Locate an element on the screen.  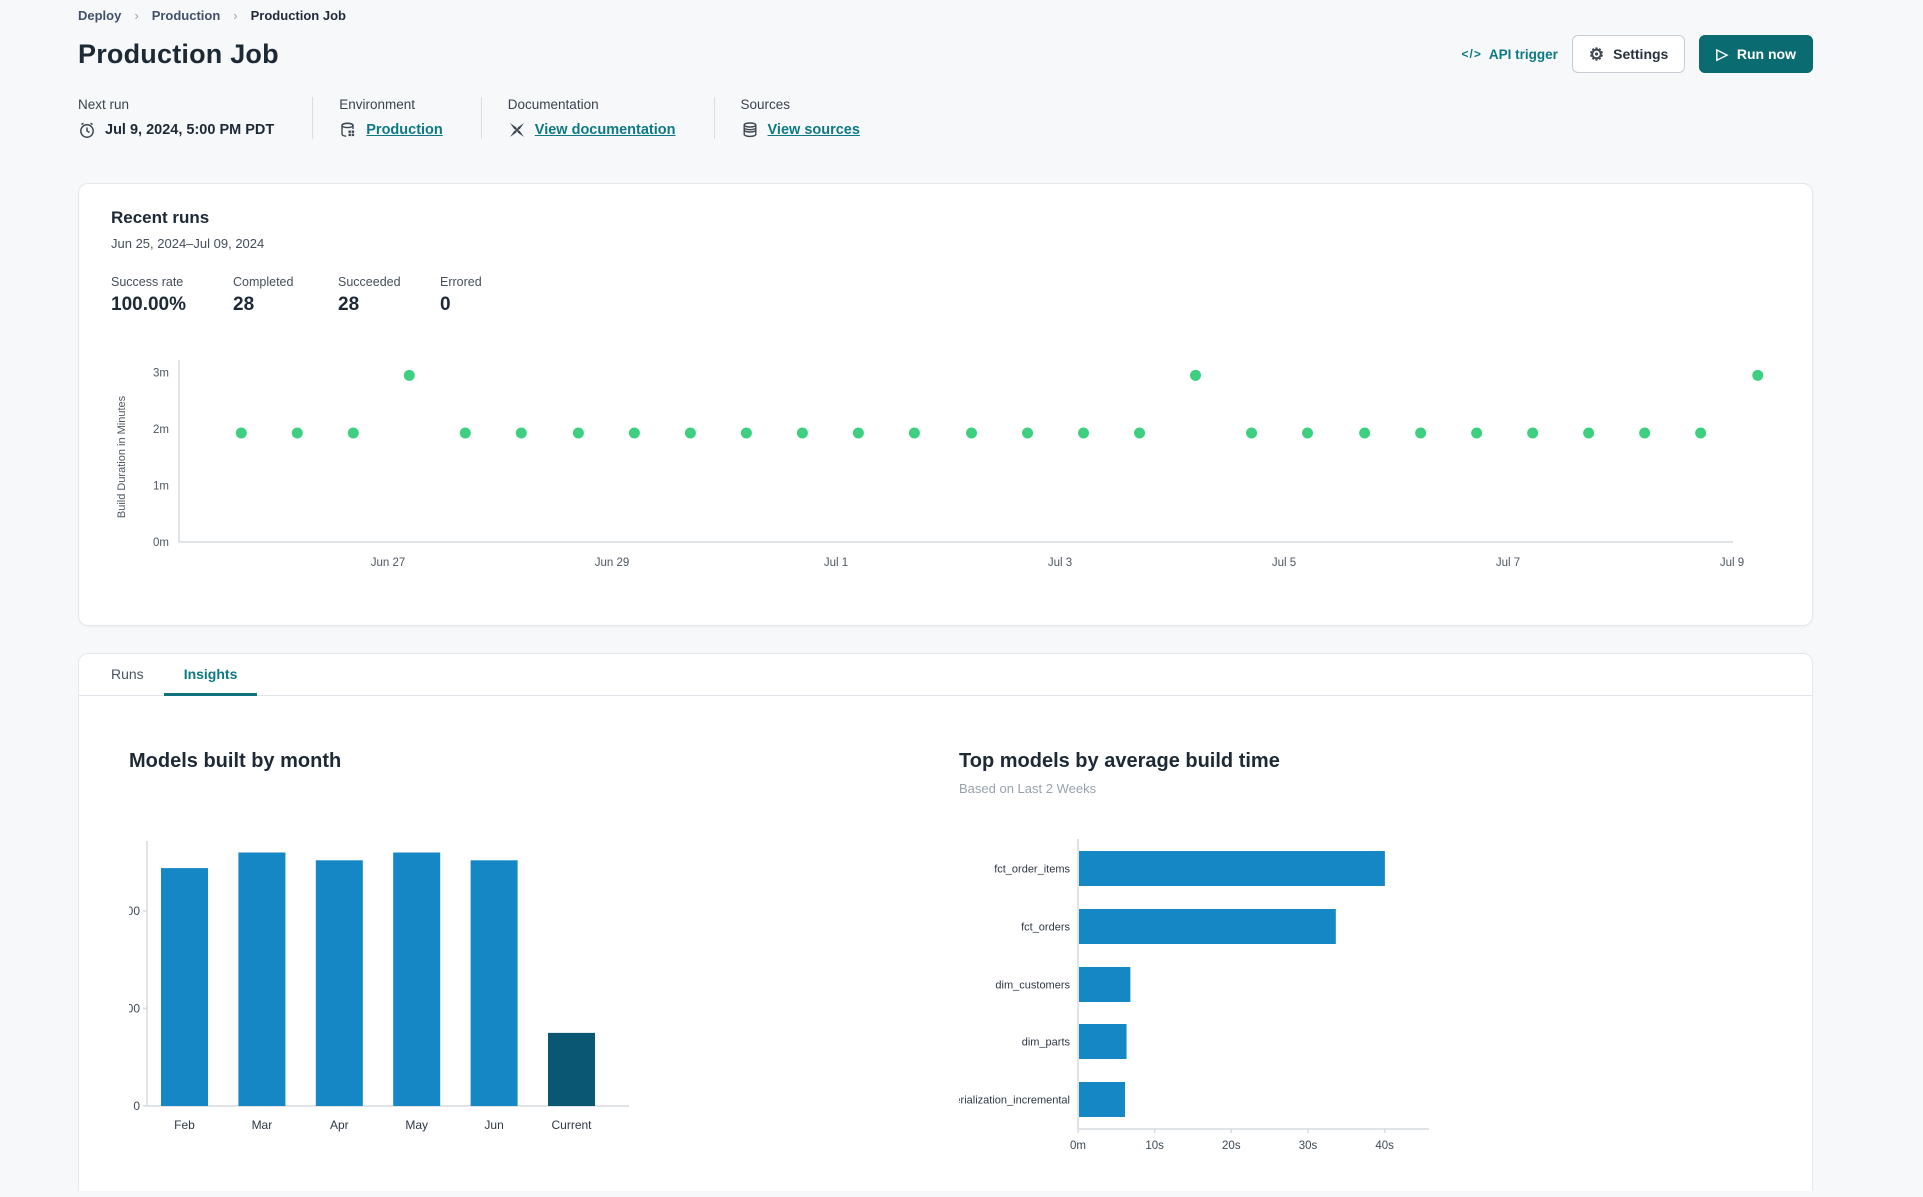
y-tick-label: 2m is located at coordinates (161, 430).